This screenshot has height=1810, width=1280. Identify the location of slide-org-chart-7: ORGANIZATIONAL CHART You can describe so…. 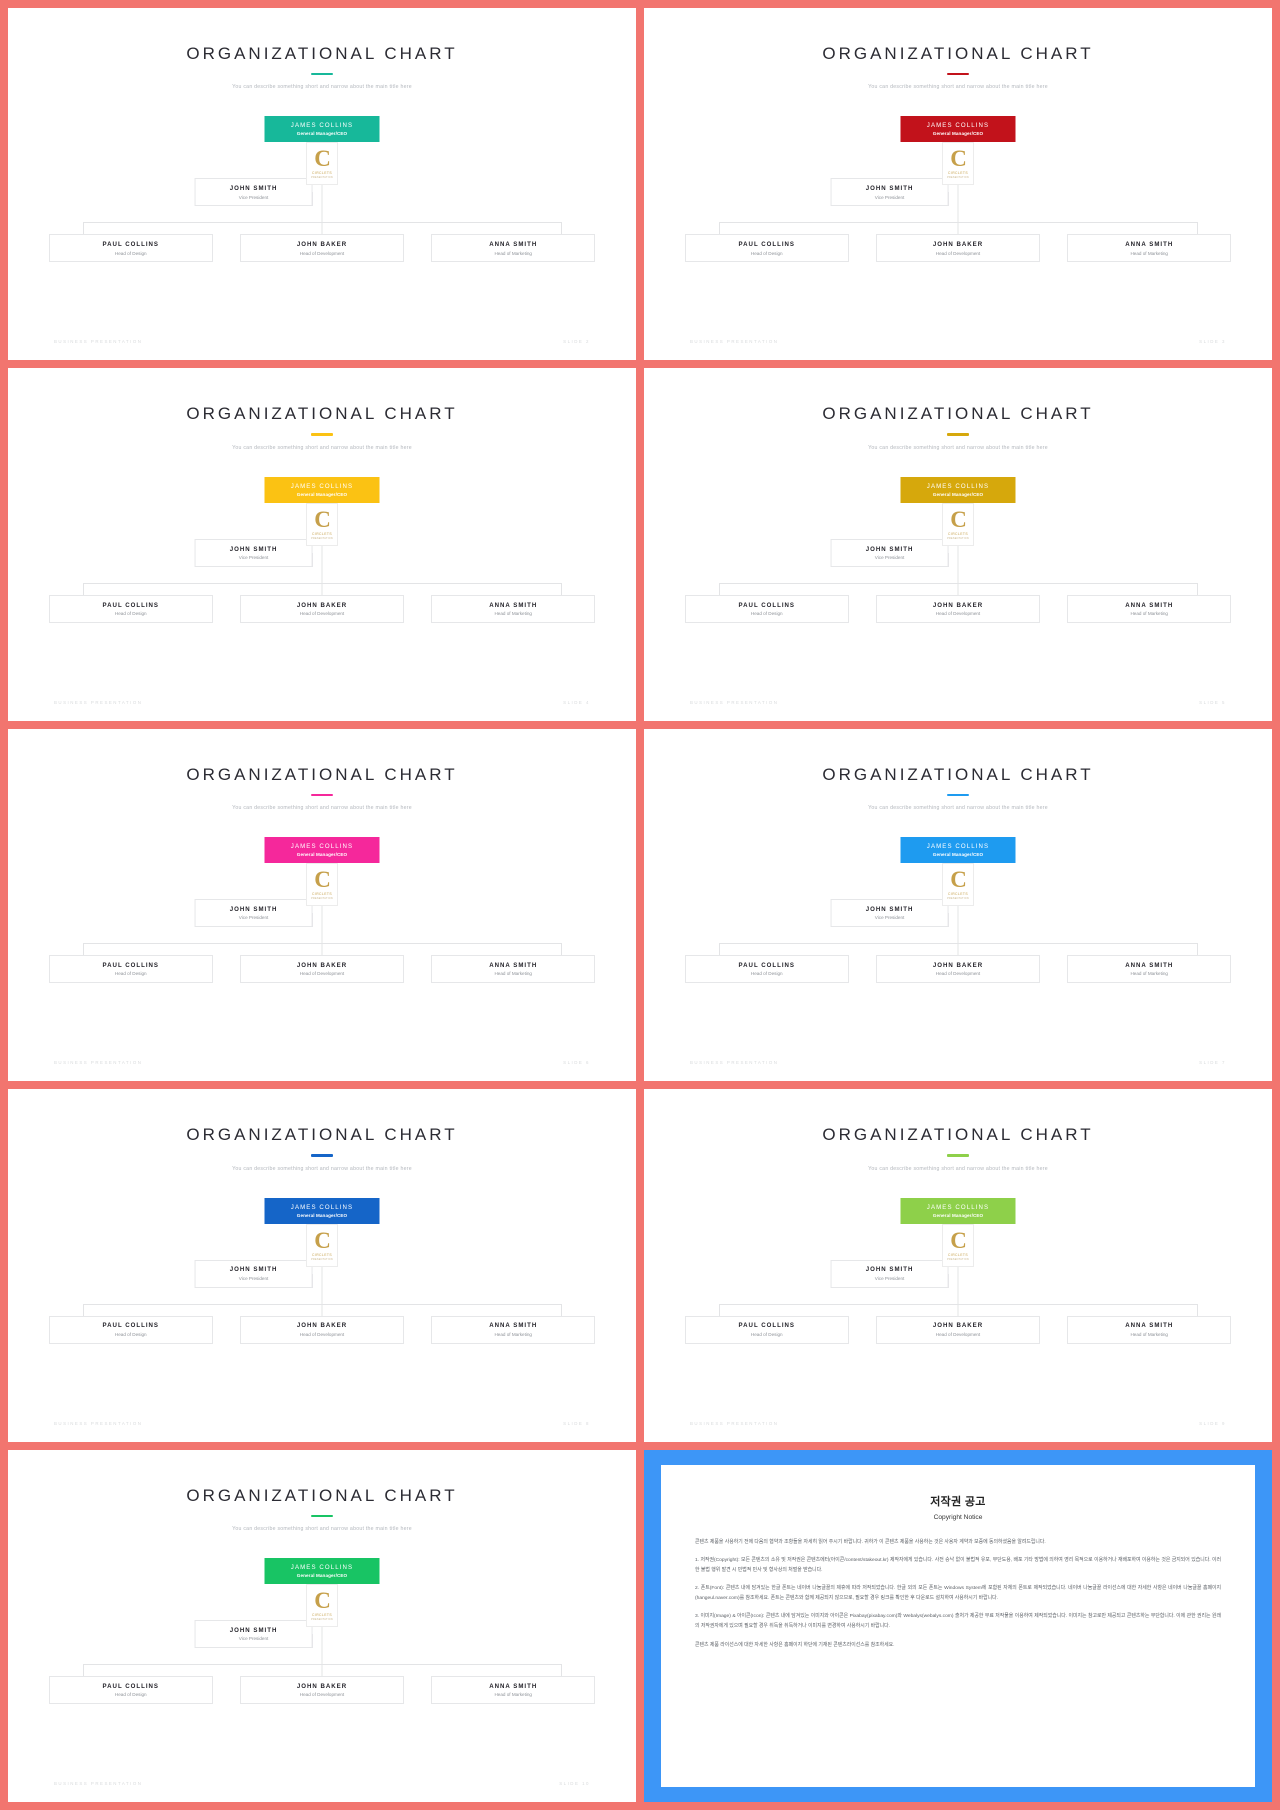
(322, 1265).